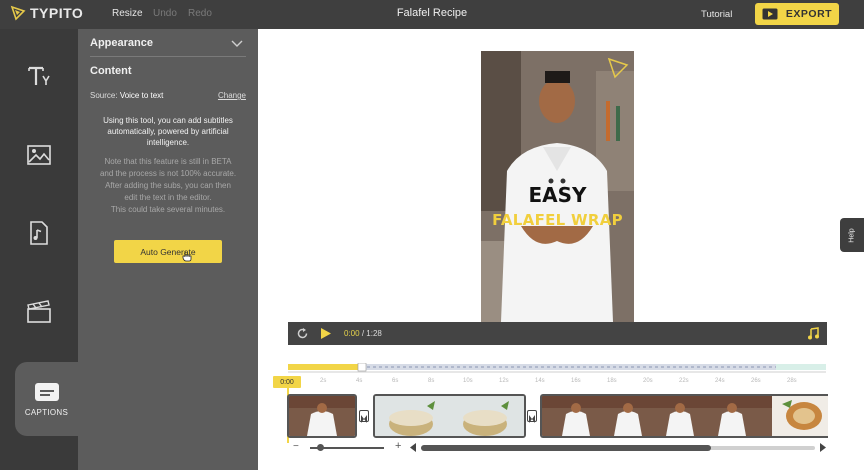 The width and height of the screenshot is (864, 470). I want to click on play-icon, so click(326, 333).